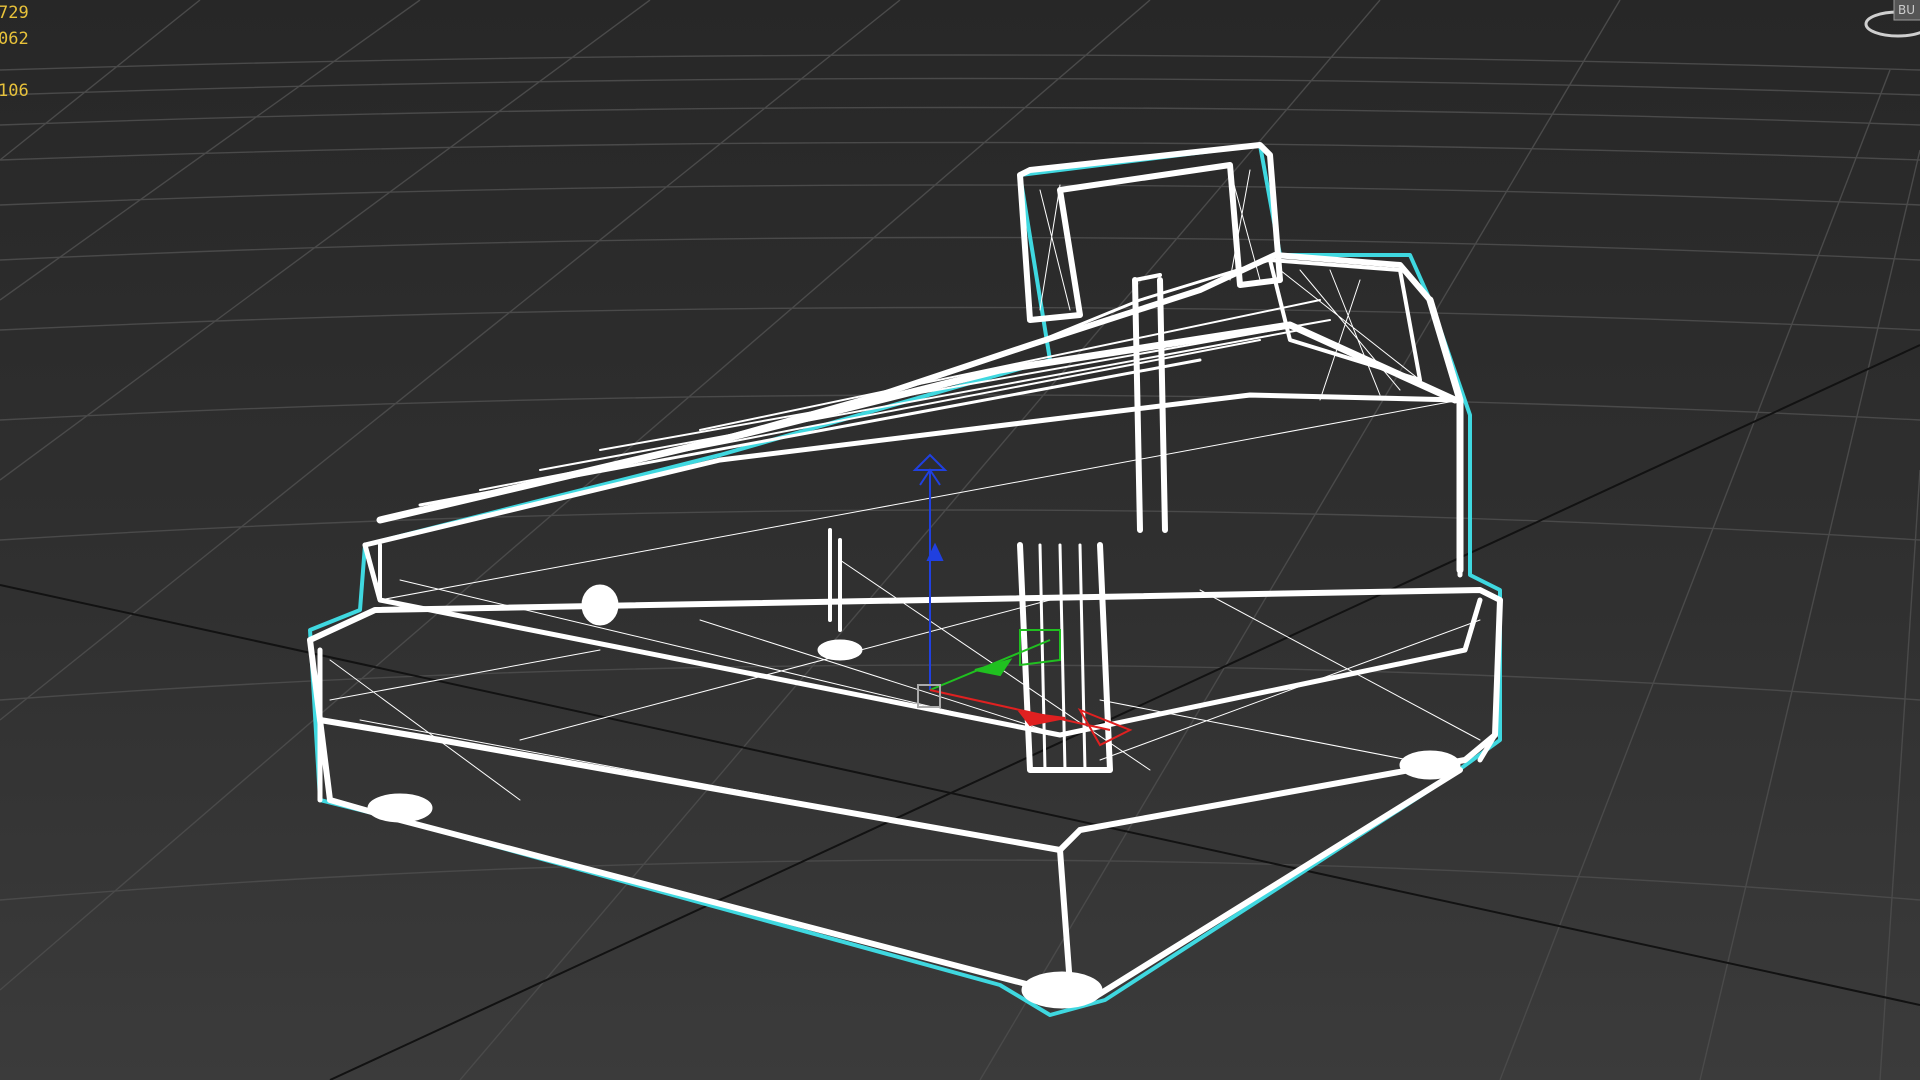 The image size is (1920, 1080). I want to click on viewcube: BU, so click(1885, 26).